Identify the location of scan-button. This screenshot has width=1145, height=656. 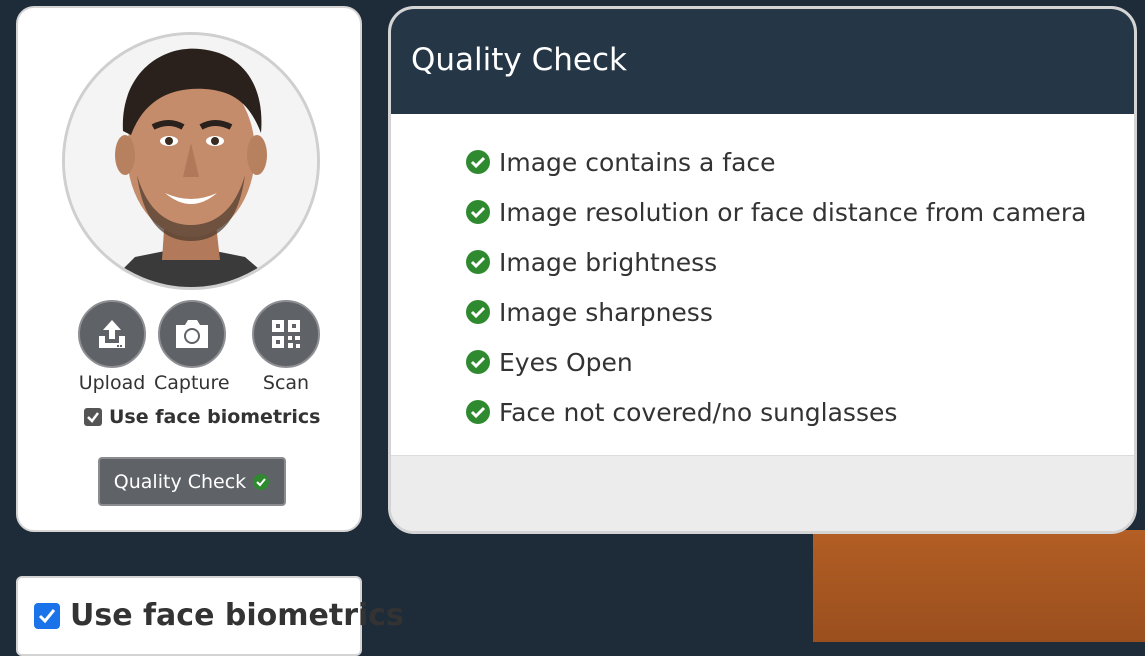
(286, 334).